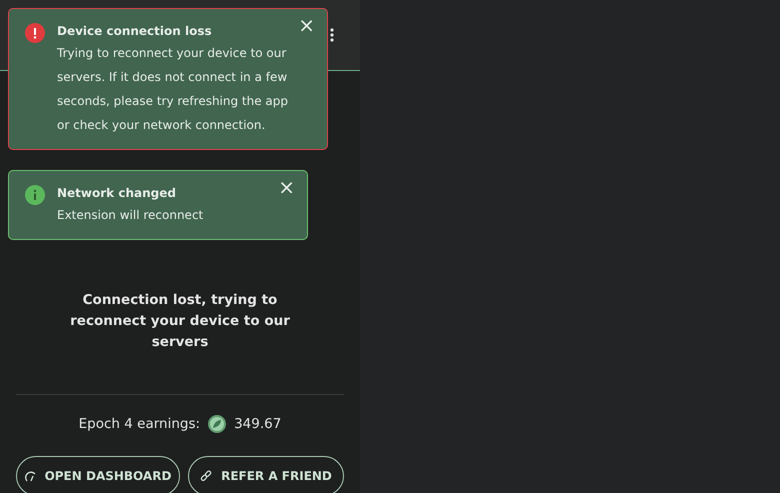  I want to click on toast-message: Extension will reconnect, so click(130, 215).